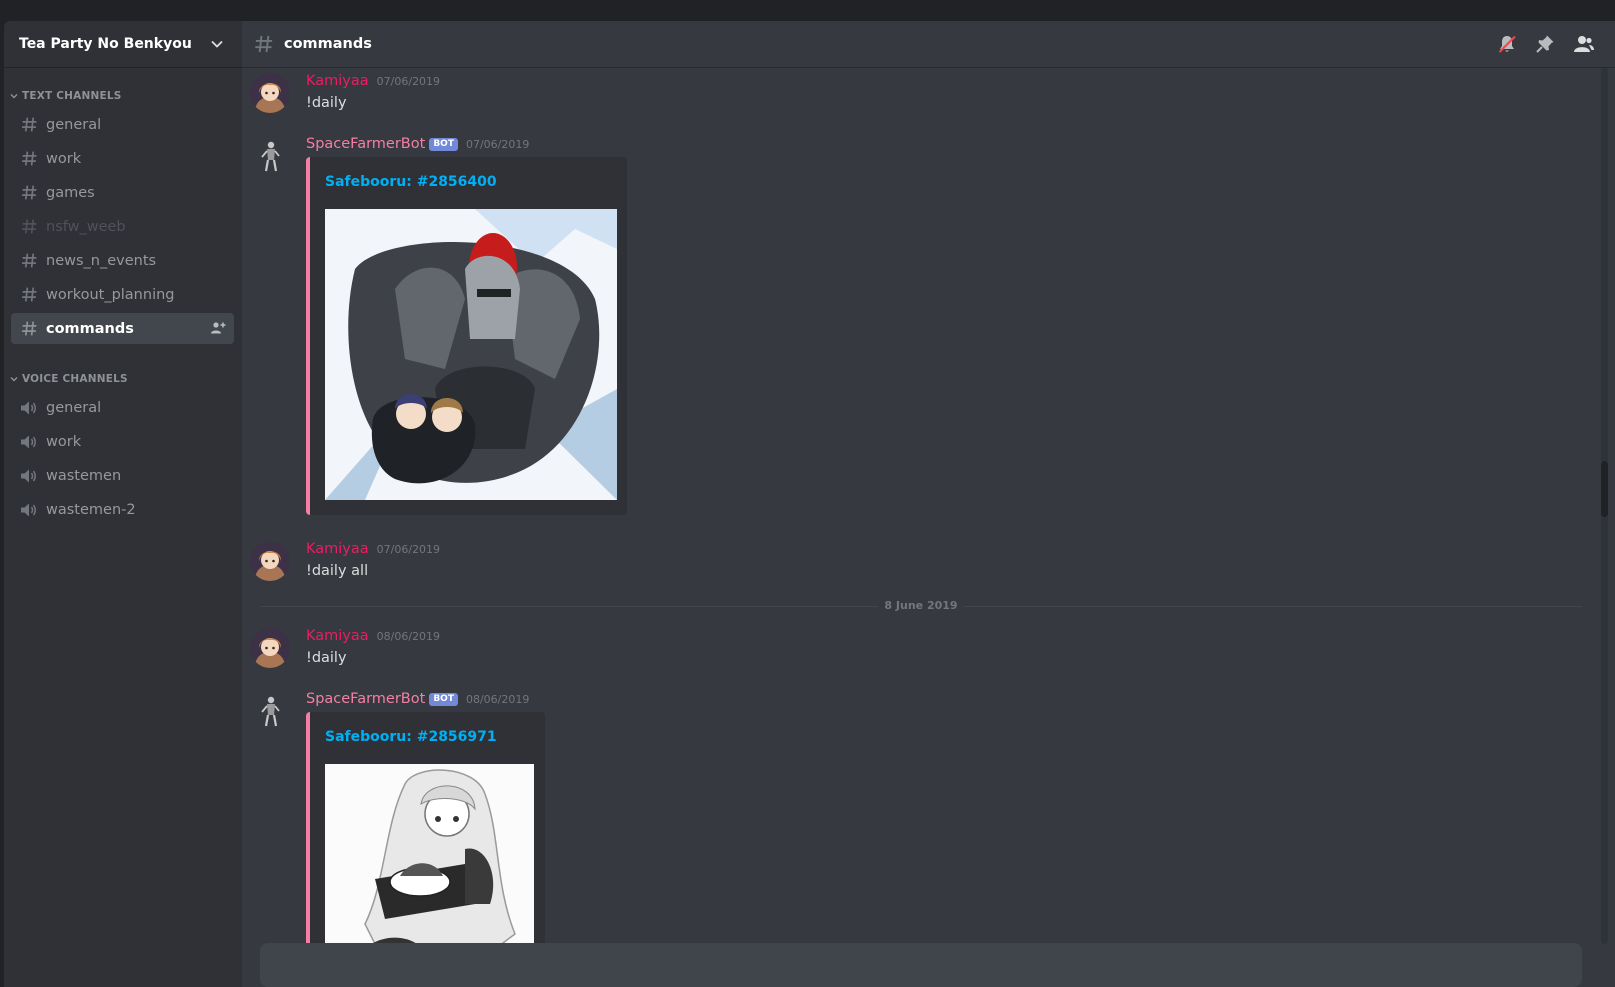 This screenshot has height=987, width=1615. What do you see at coordinates (122, 407) in the screenshot?
I see `voice-channel-general: general` at bounding box center [122, 407].